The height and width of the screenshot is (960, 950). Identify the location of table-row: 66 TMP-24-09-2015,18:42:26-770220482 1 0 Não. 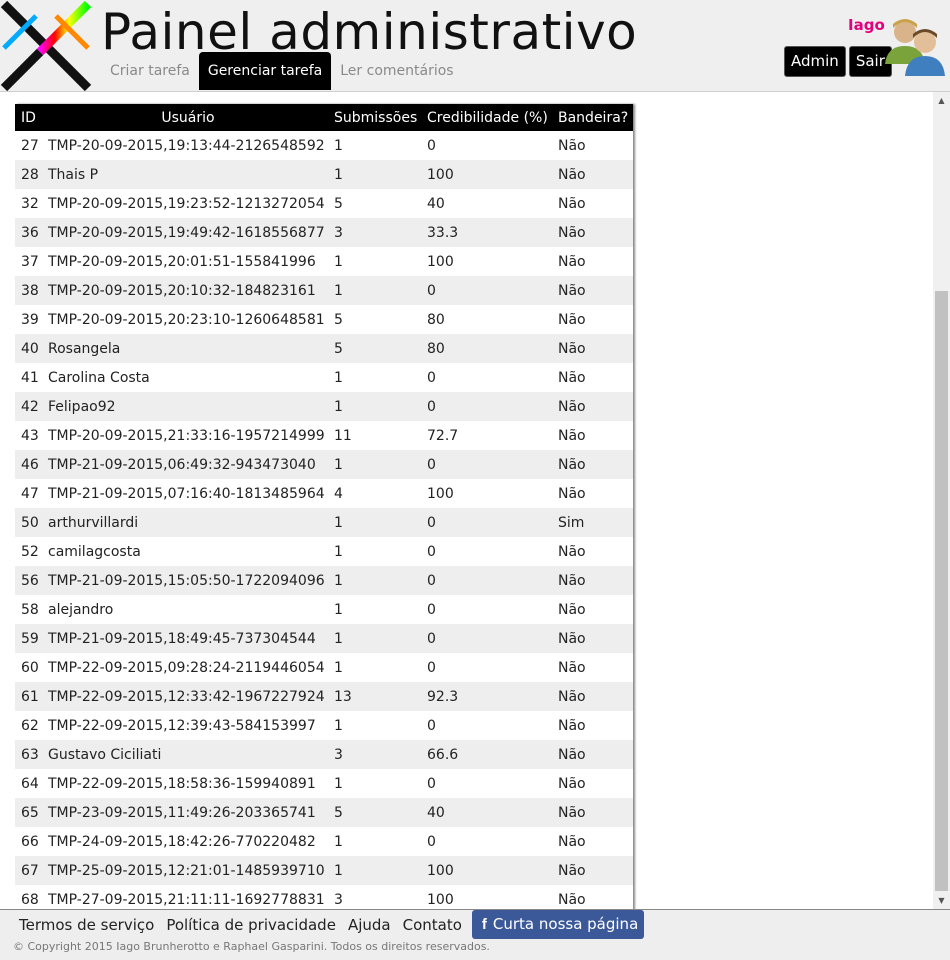
(324, 841).